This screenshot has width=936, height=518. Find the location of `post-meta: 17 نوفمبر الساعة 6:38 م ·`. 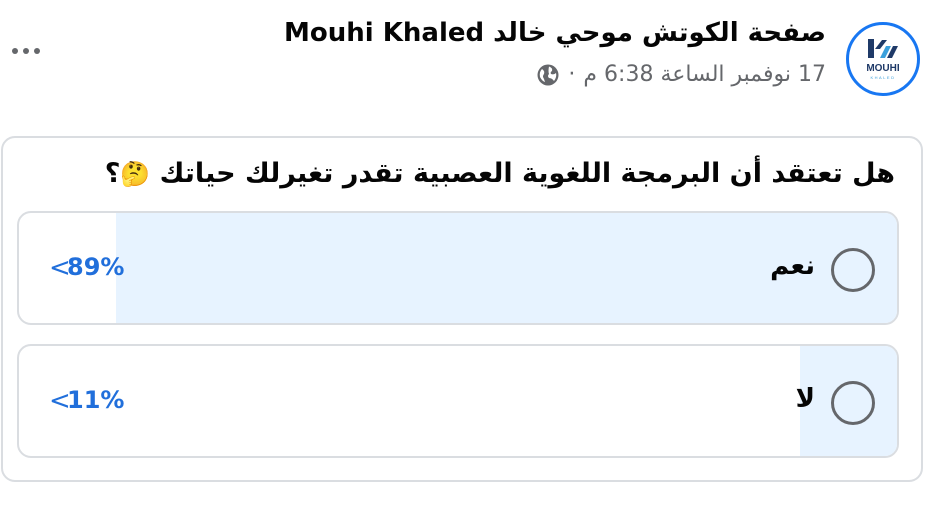

post-meta: 17 نوفمبر الساعة 6:38 م · is located at coordinates (681, 74).